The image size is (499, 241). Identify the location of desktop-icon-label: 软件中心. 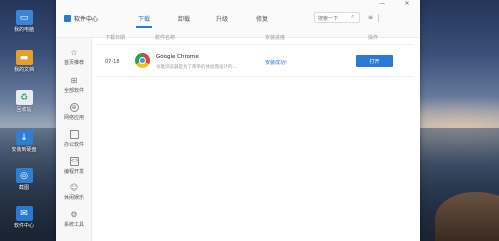
(23, 226).